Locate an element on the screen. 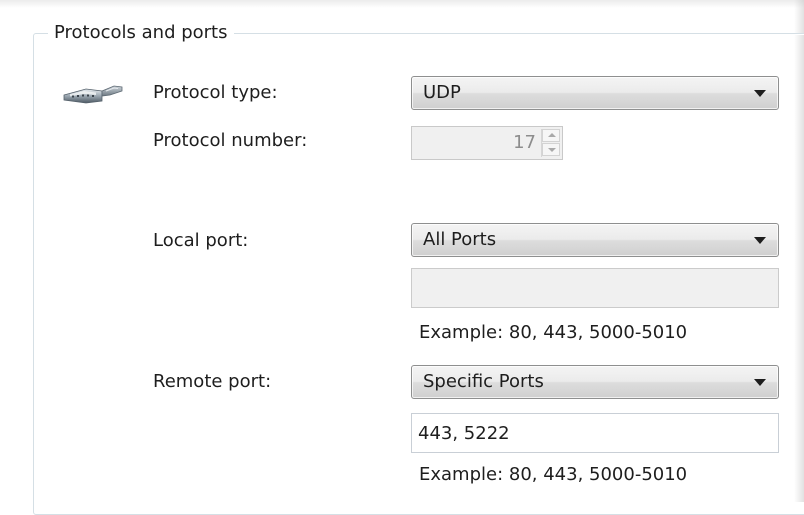  remote-port-dropdown: Specific Ports is located at coordinates (595, 382).